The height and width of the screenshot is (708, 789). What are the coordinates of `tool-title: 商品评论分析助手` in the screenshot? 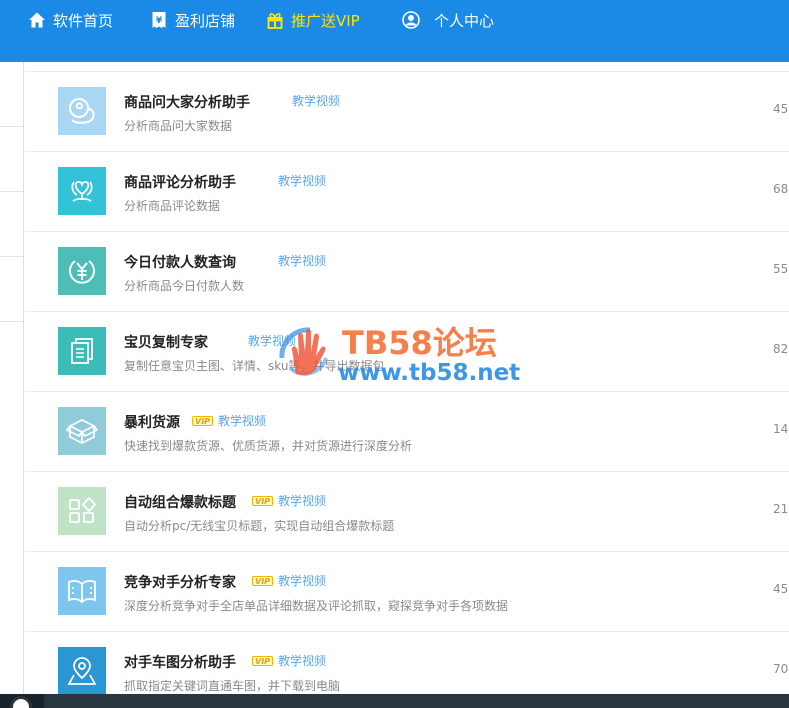 It's located at (180, 182).